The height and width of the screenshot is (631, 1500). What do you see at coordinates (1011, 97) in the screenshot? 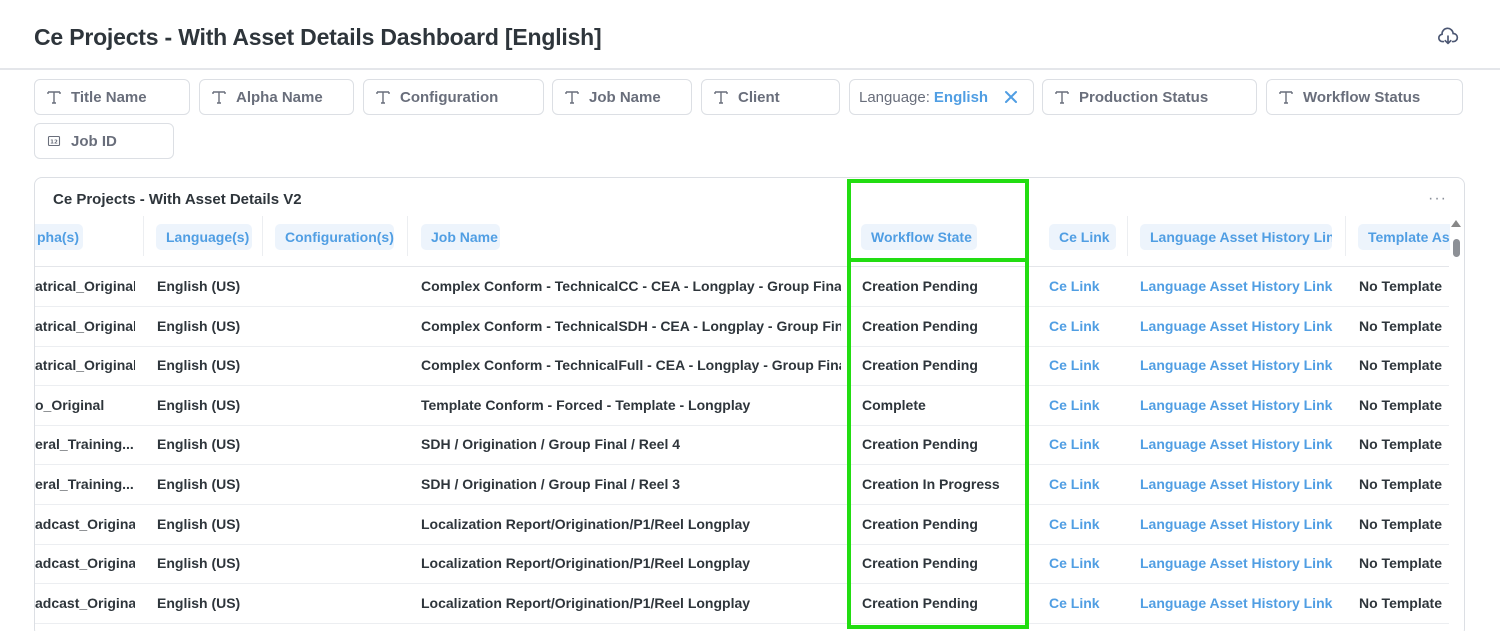
I see `clear-filter-icon` at bounding box center [1011, 97].